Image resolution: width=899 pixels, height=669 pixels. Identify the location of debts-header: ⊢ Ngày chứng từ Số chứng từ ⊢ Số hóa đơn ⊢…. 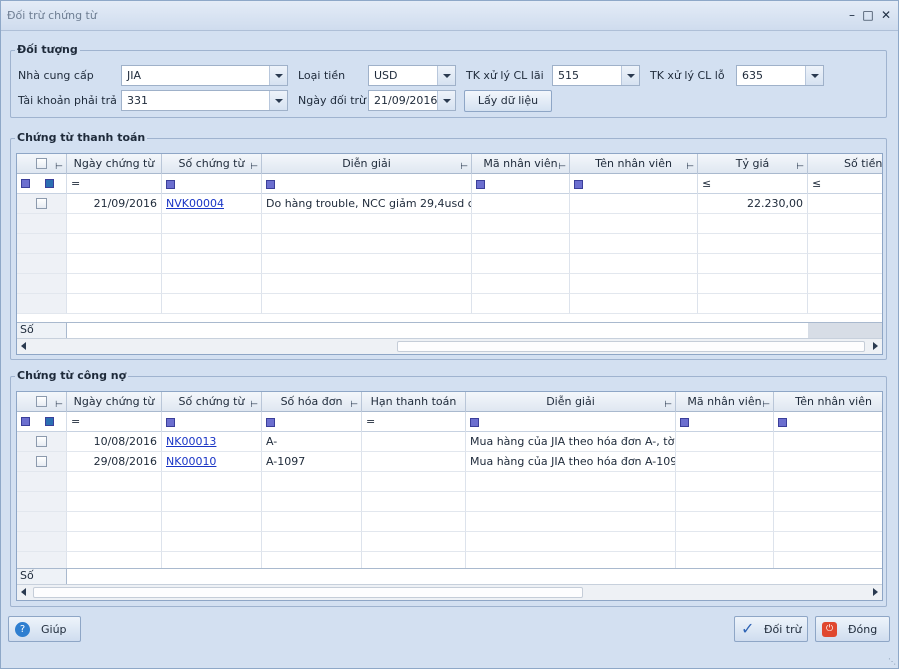
(449, 402).